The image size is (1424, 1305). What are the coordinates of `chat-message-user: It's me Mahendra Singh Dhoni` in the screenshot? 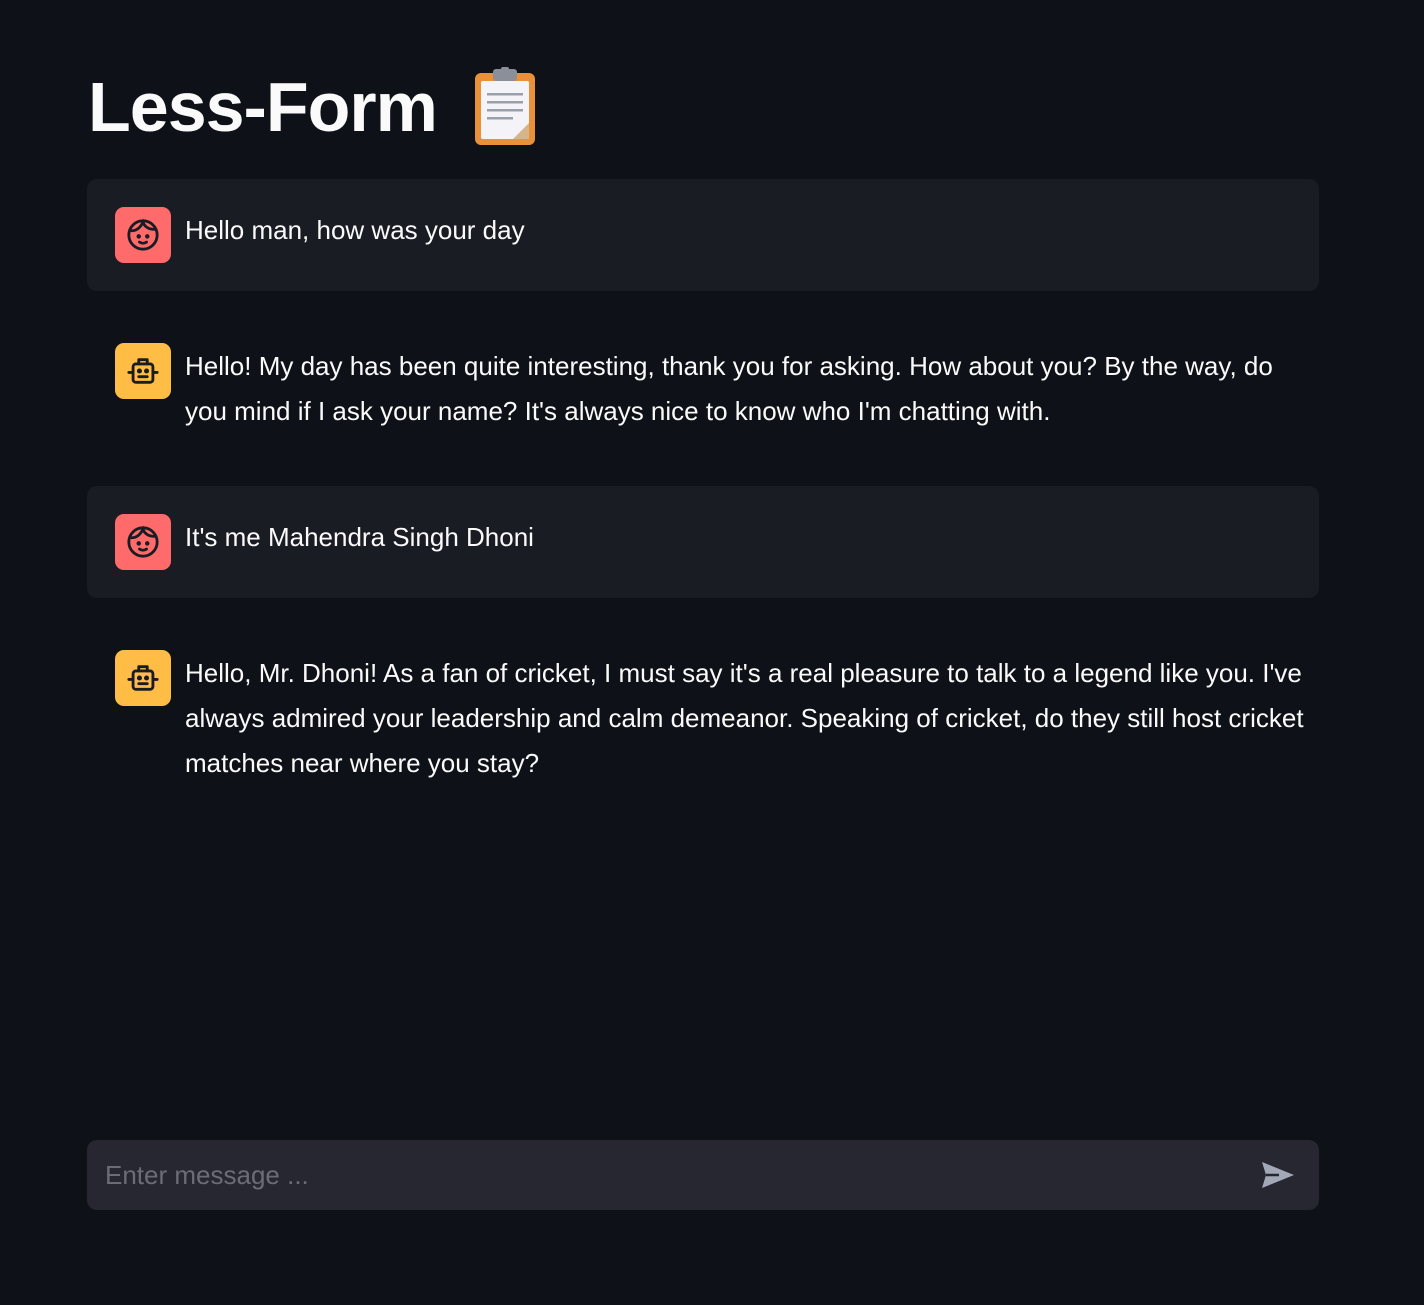 It's located at (703, 542).